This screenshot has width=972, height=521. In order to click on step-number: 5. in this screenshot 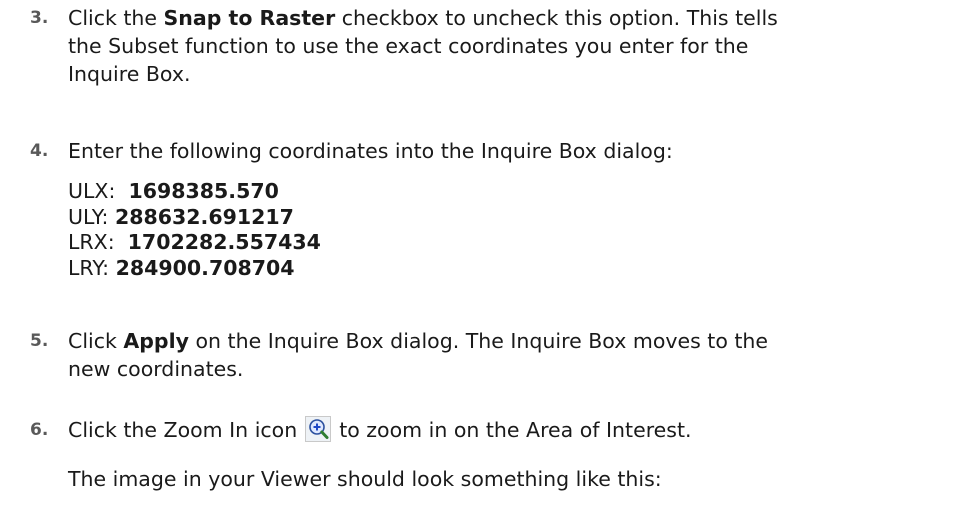, I will do `click(39, 341)`.